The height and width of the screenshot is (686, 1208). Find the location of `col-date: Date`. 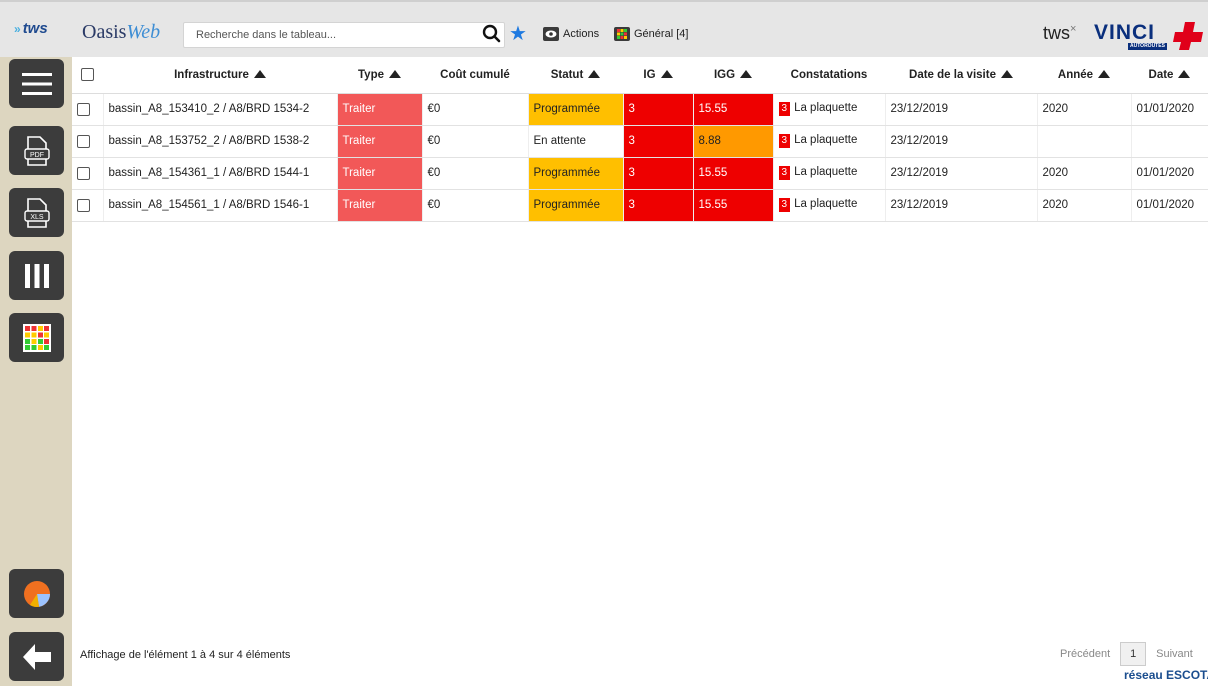

col-date: Date is located at coordinates (1169, 75).